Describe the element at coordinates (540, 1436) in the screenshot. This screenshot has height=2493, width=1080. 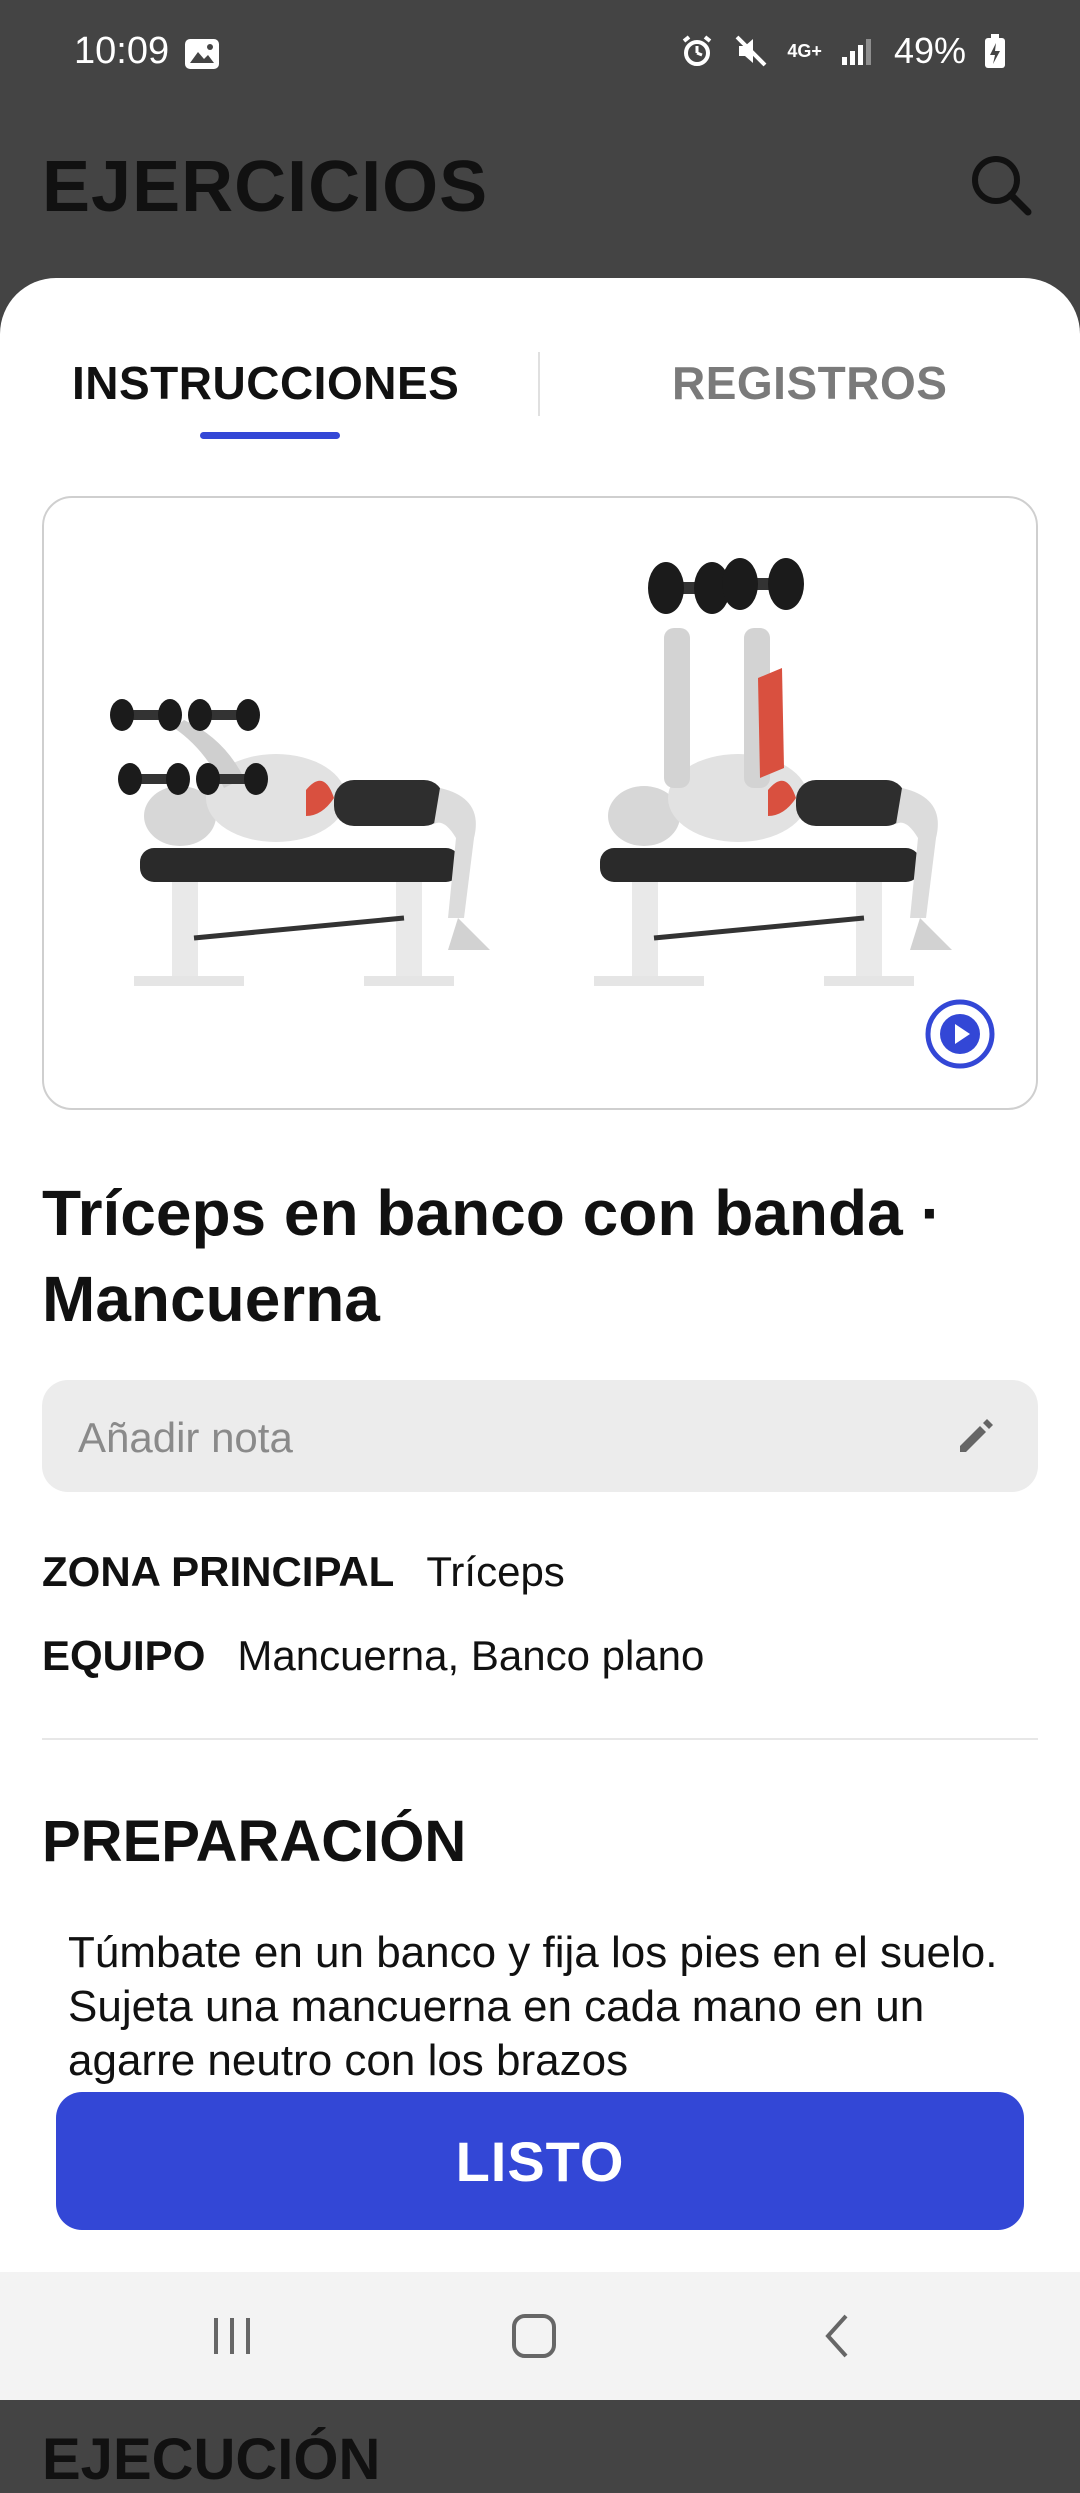
I see `note-field: Añadir nota` at that location.